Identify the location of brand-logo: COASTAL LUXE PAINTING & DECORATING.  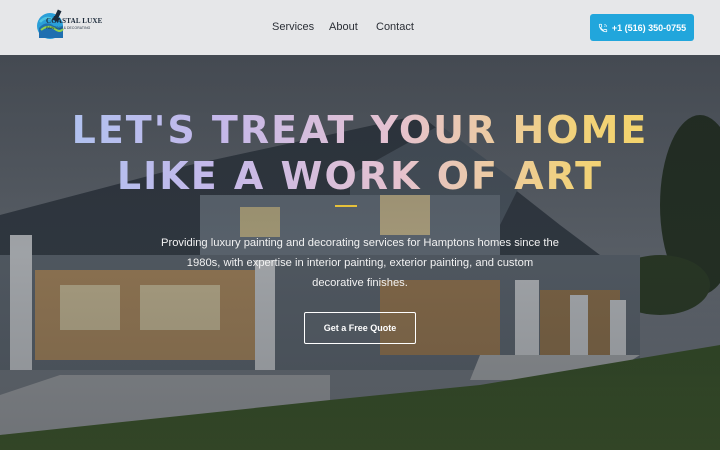
(69, 25).